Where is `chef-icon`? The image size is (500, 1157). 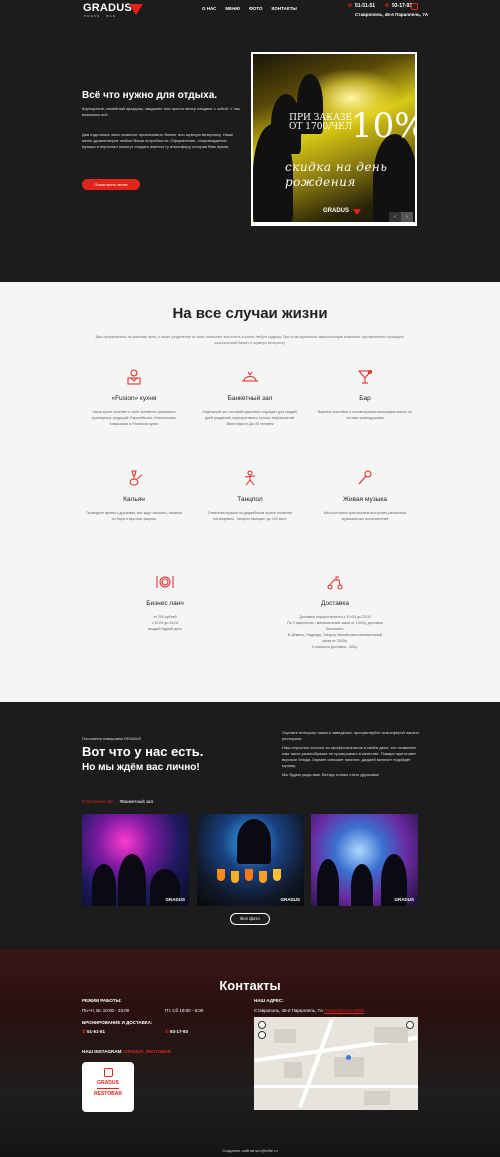 chef-icon is located at coordinates (134, 377).